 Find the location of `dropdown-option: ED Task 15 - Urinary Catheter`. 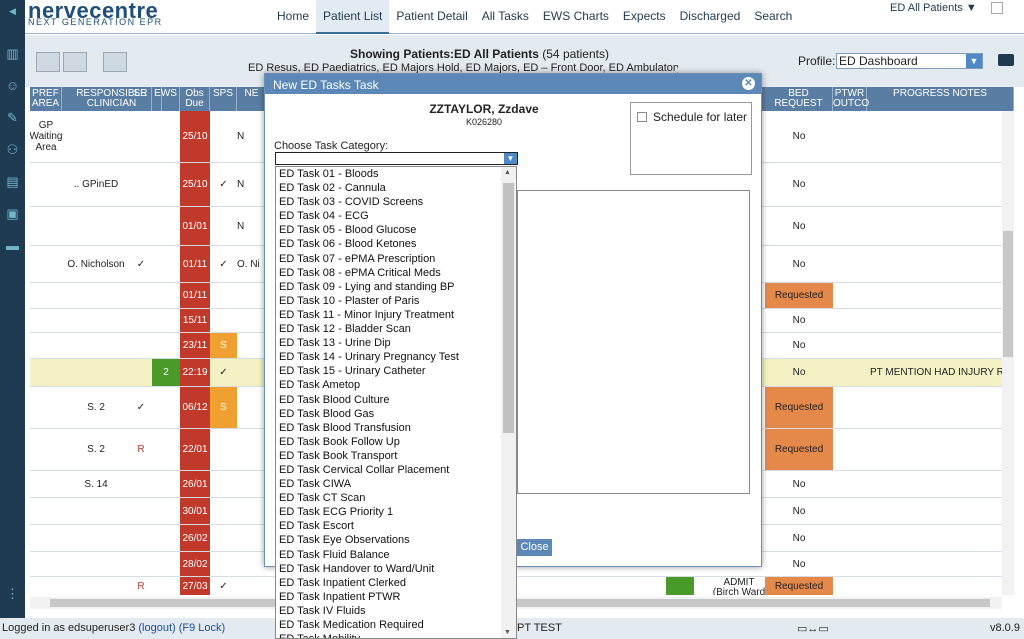

dropdown-option: ED Task 15 - Urinary Catheter is located at coordinates (396, 371).